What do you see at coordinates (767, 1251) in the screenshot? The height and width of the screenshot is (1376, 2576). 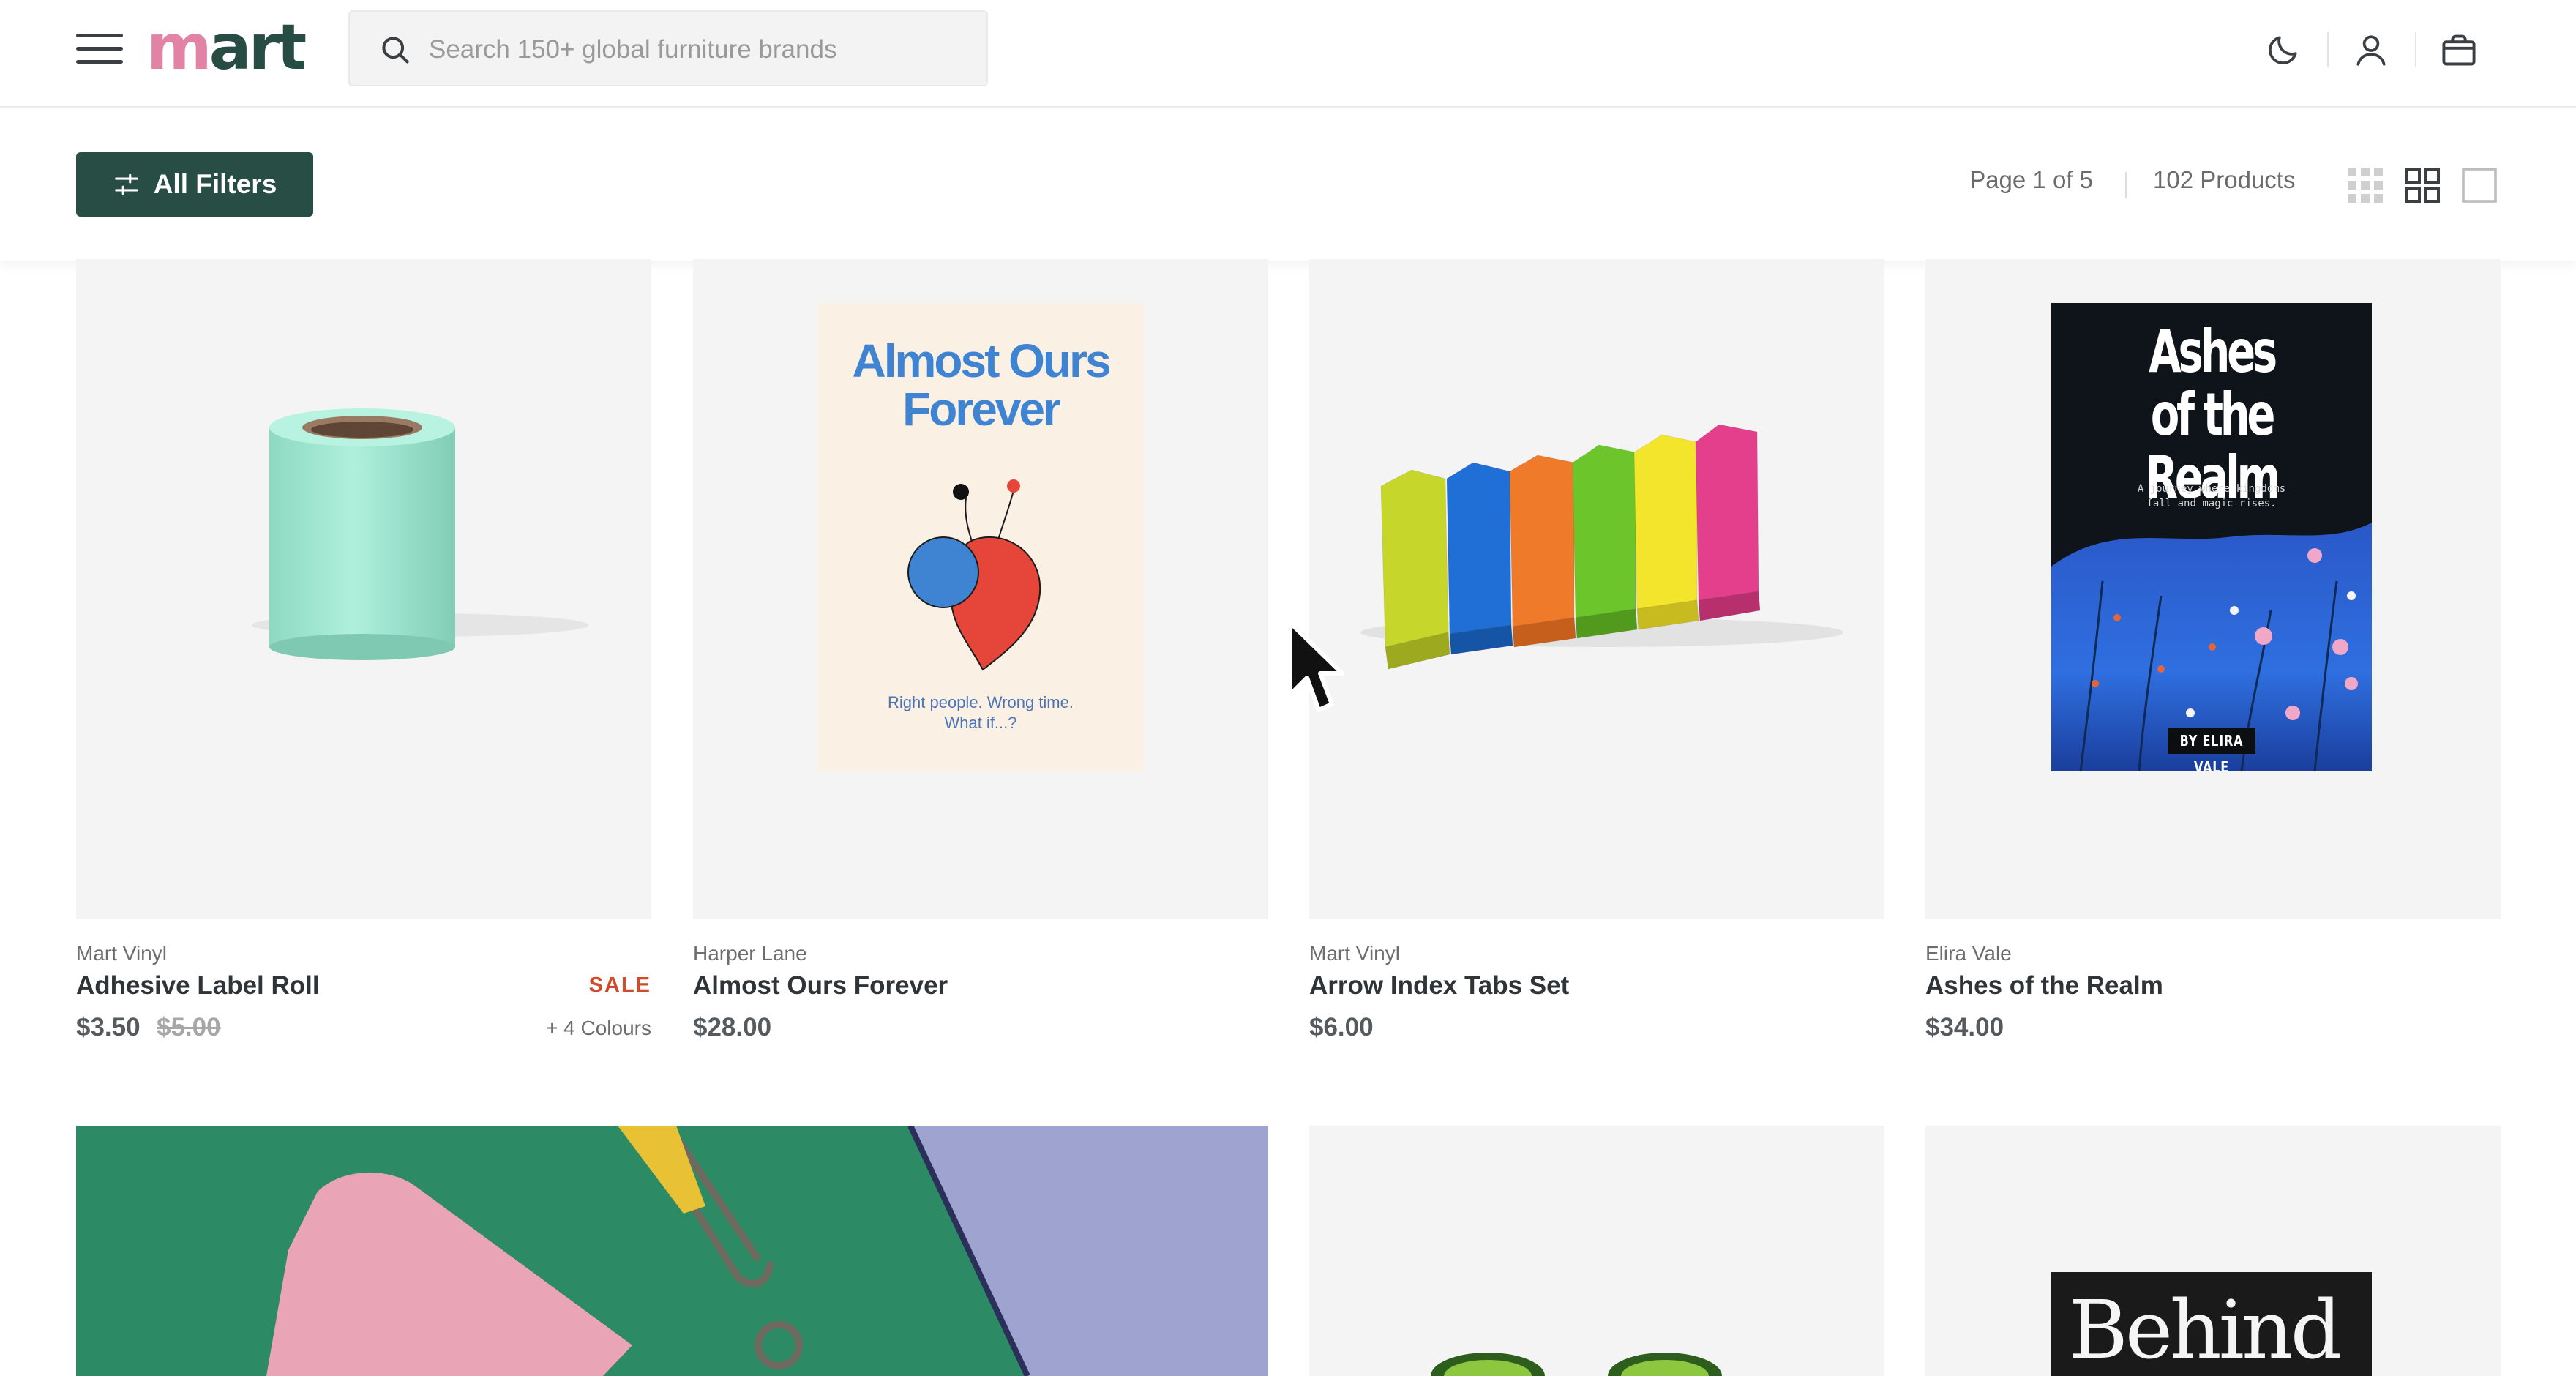 I see `stationery-illustration` at bounding box center [767, 1251].